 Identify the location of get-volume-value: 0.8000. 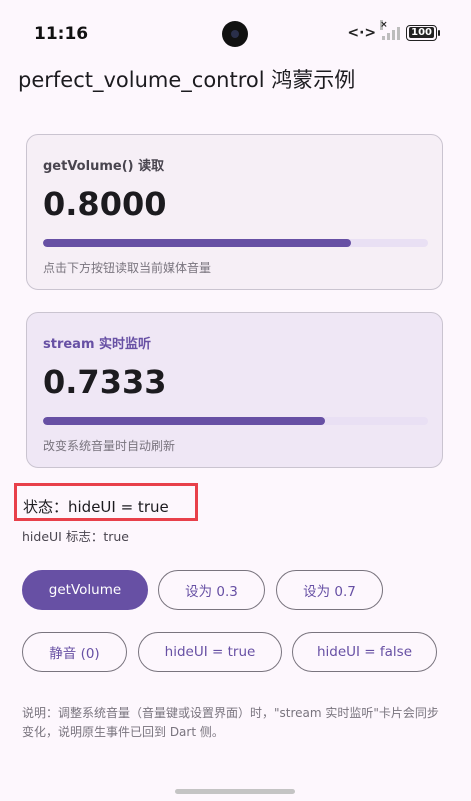
(105, 204).